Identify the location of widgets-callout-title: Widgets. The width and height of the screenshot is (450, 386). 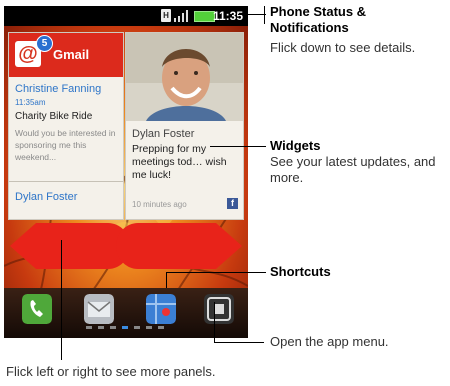
(295, 145).